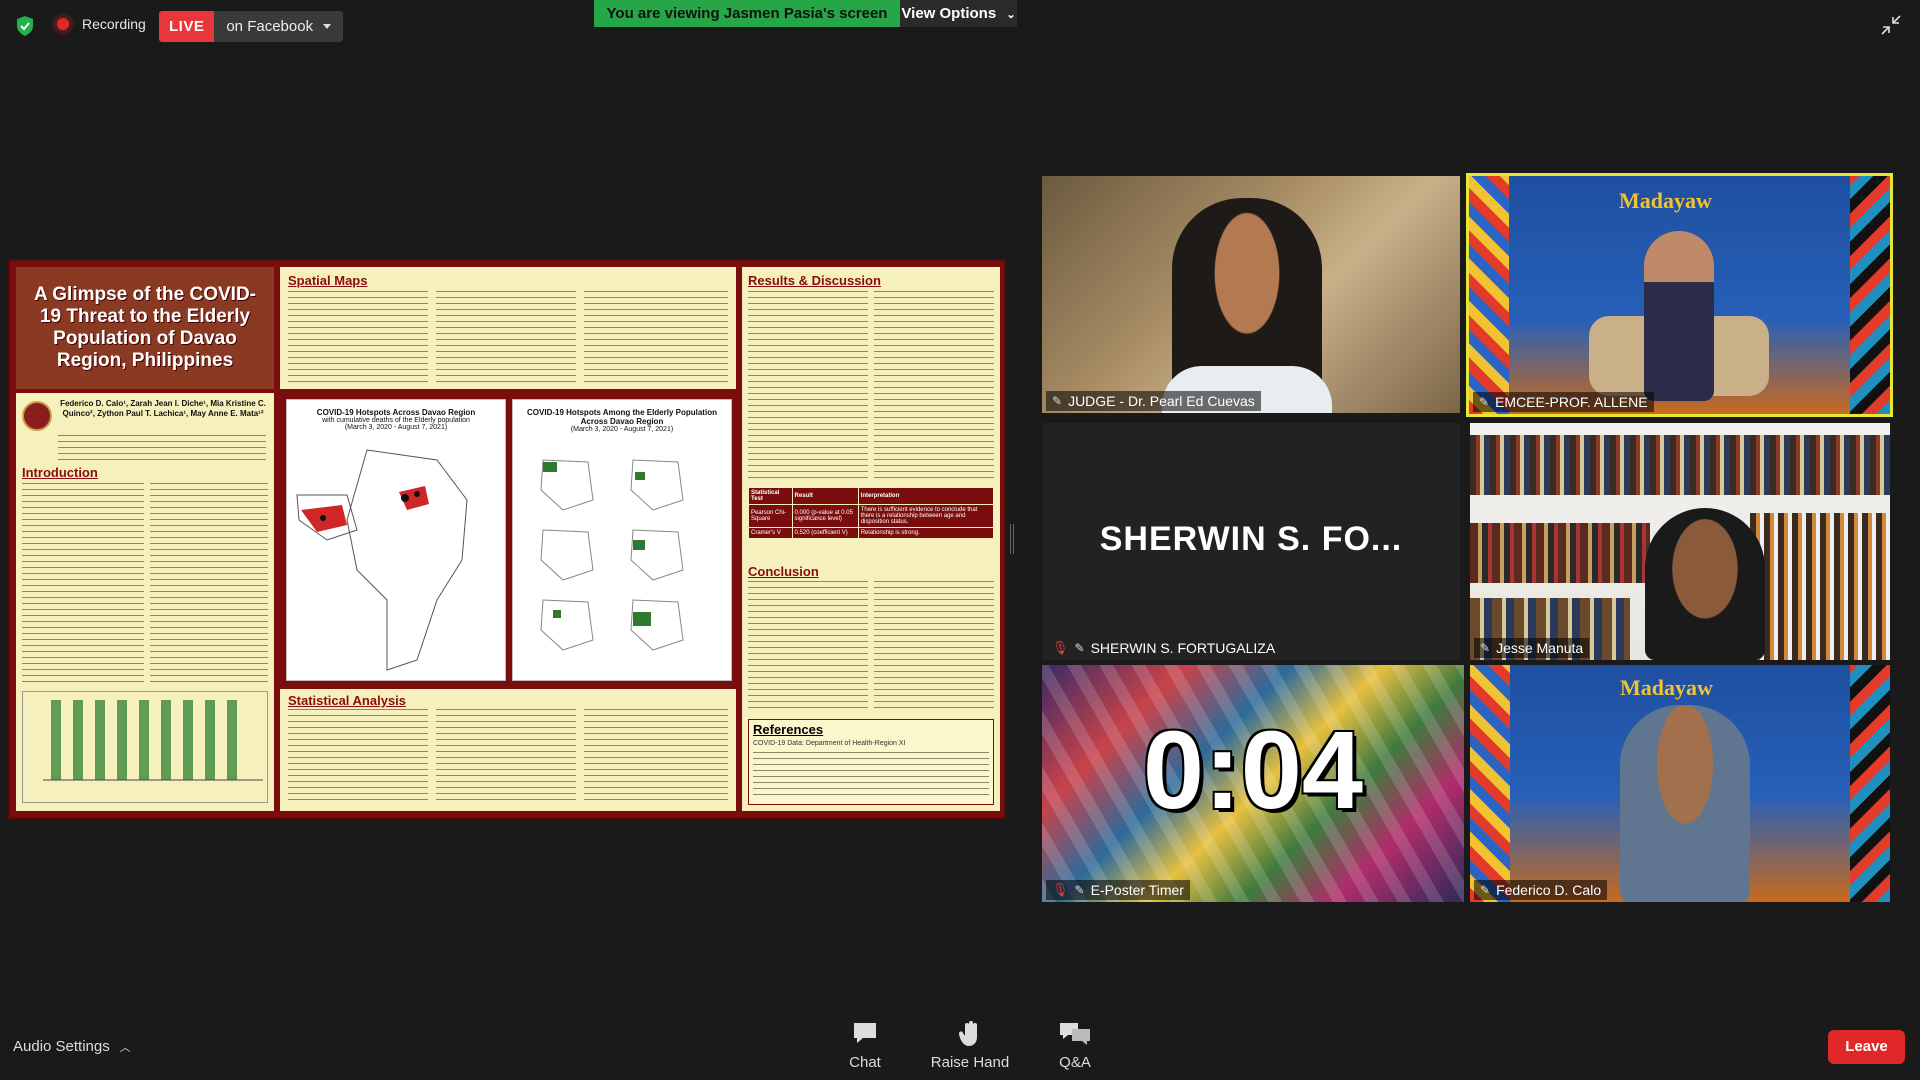  What do you see at coordinates (1137, 890) in the screenshot?
I see `participant-name: E-Poster Timer` at bounding box center [1137, 890].